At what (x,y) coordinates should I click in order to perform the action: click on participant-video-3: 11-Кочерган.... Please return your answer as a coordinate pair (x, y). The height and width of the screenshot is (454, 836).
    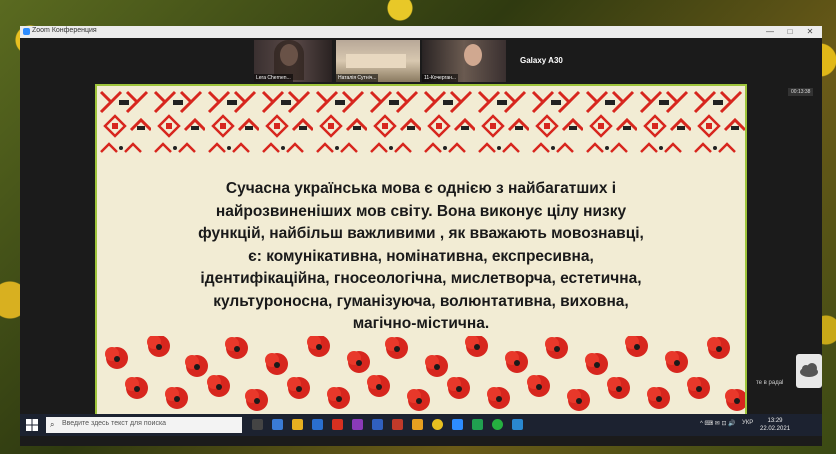
    Looking at the image, I should click on (464, 61).